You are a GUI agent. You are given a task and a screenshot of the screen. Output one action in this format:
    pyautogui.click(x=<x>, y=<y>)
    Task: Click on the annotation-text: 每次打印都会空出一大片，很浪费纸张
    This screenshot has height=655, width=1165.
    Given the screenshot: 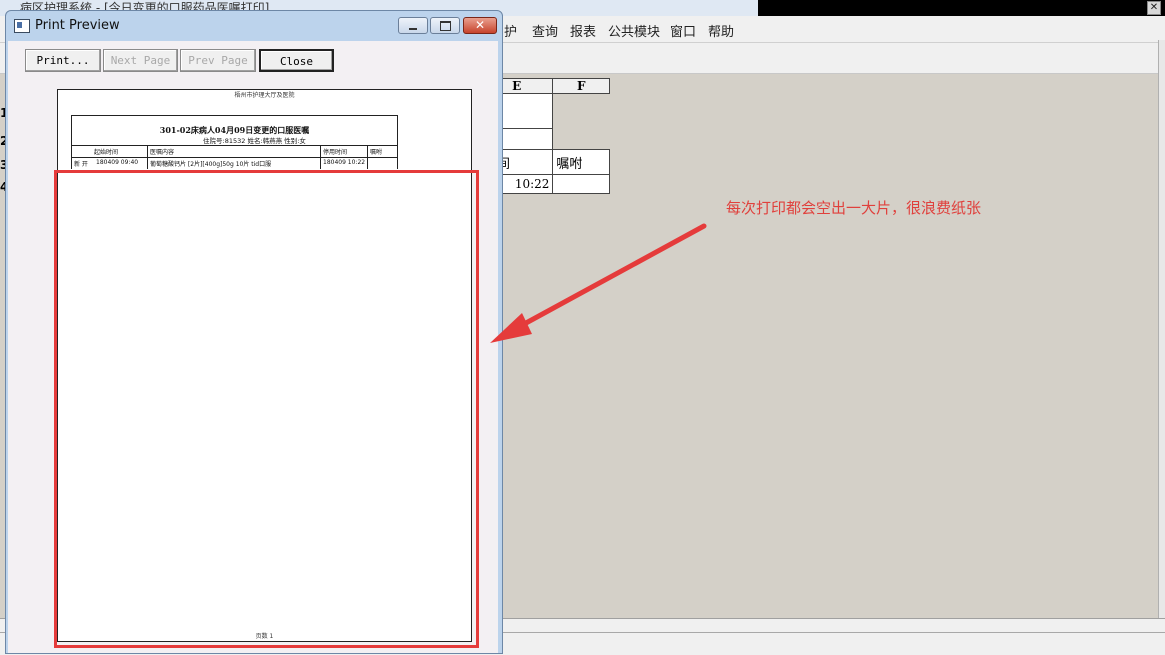 What is the action you would take?
    pyautogui.click(x=854, y=208)
    